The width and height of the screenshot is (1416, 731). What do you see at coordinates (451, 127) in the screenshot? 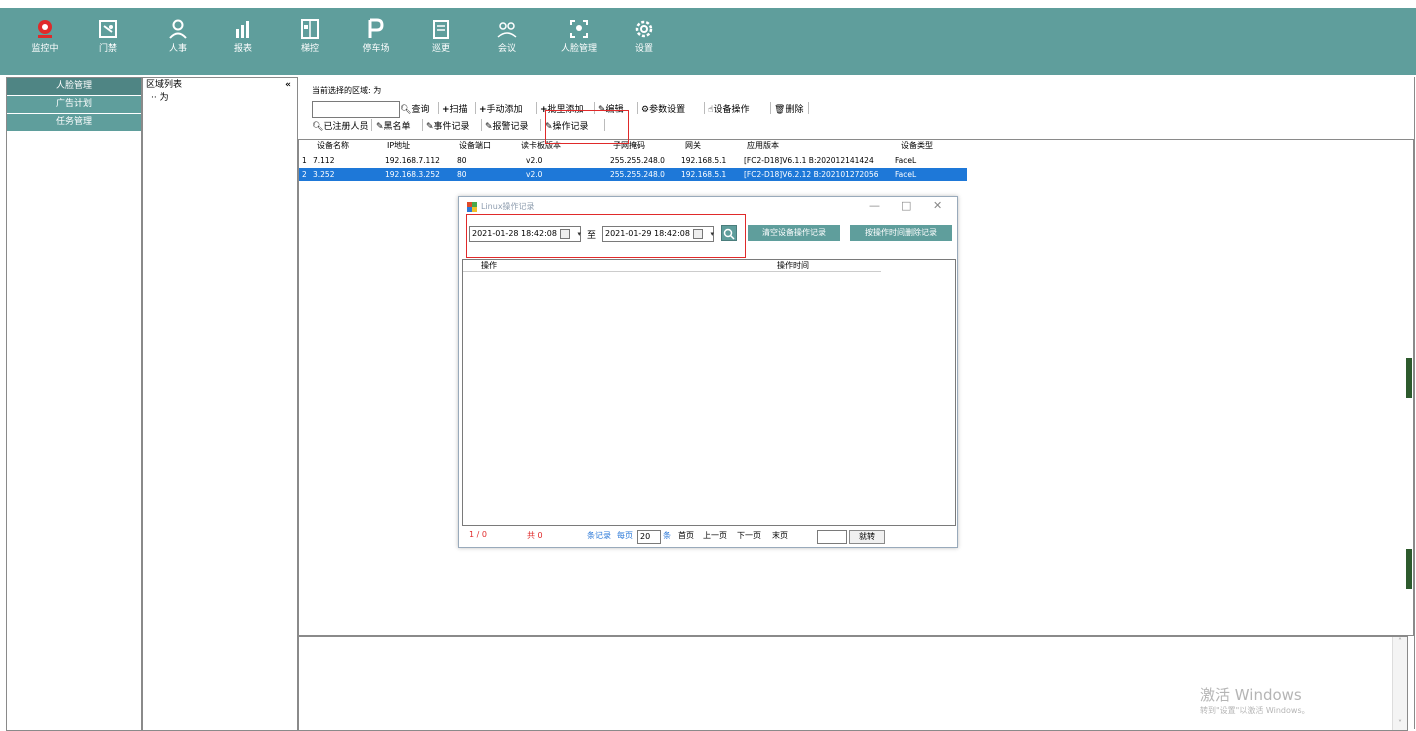
I see `events-label: 事件记录` at bounding box center [451, 127].